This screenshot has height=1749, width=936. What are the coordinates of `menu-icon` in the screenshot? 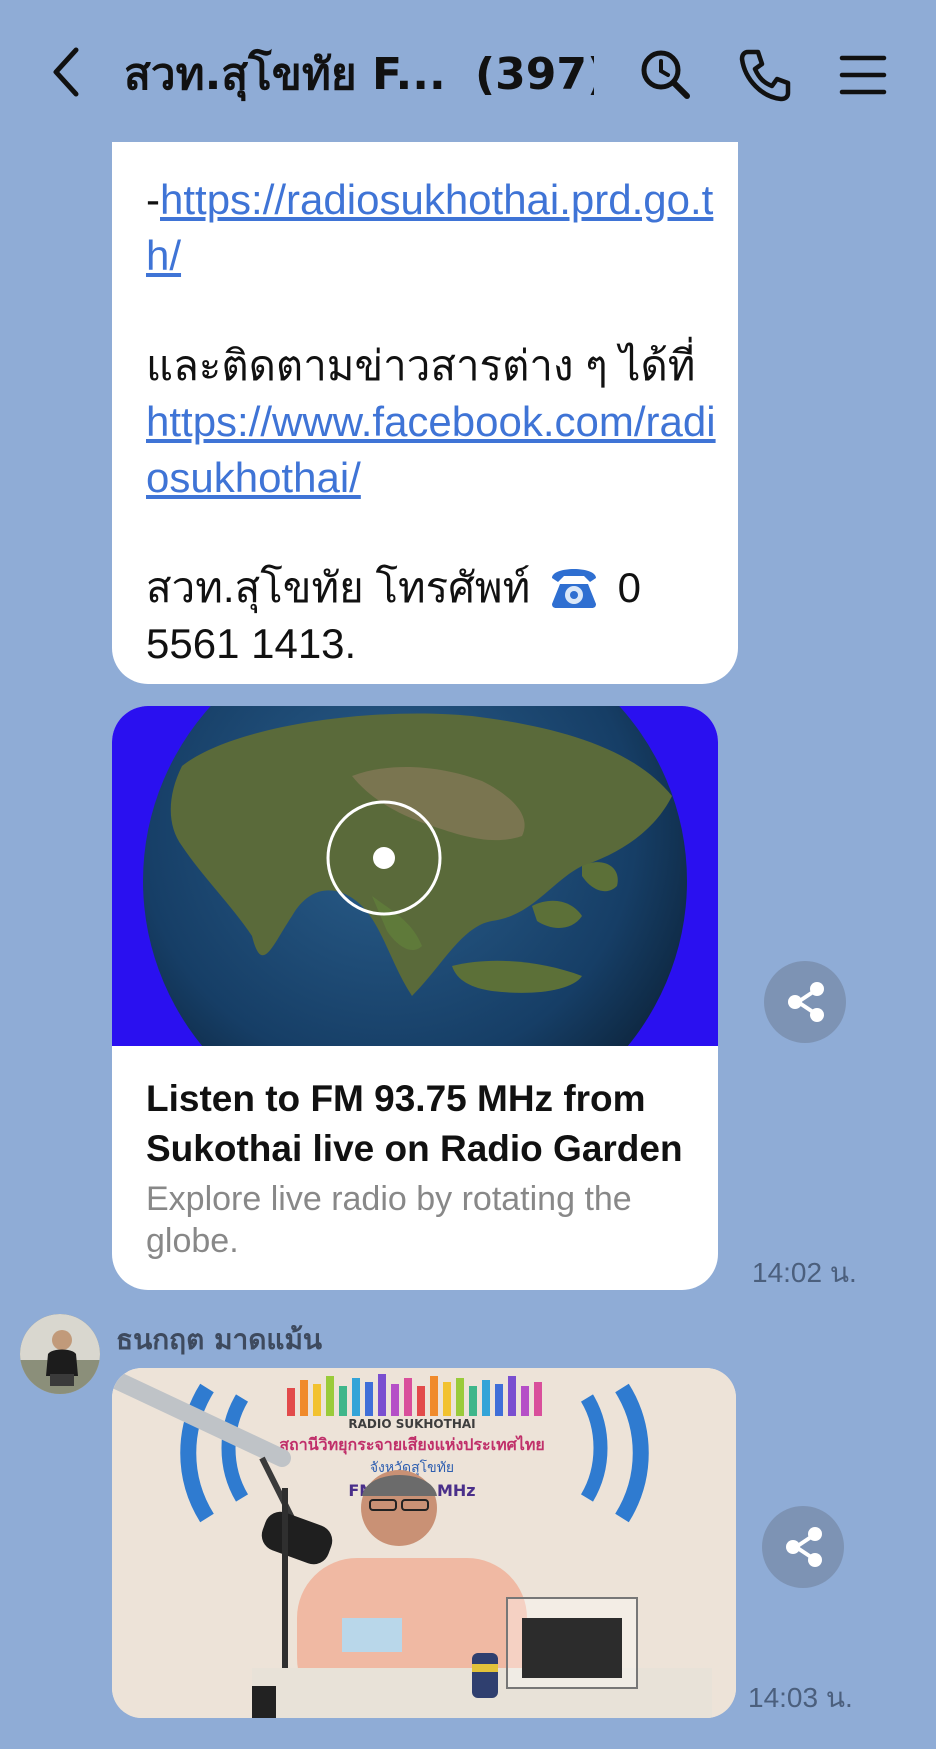 It's located at (863, 75).